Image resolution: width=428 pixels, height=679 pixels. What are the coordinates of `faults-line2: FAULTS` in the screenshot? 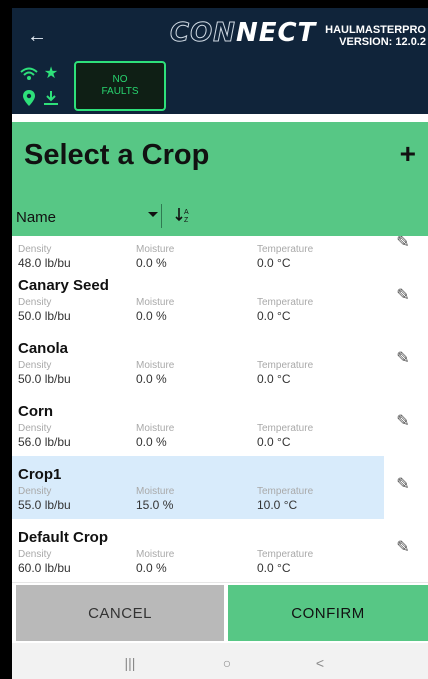 It's located at (120, 91).